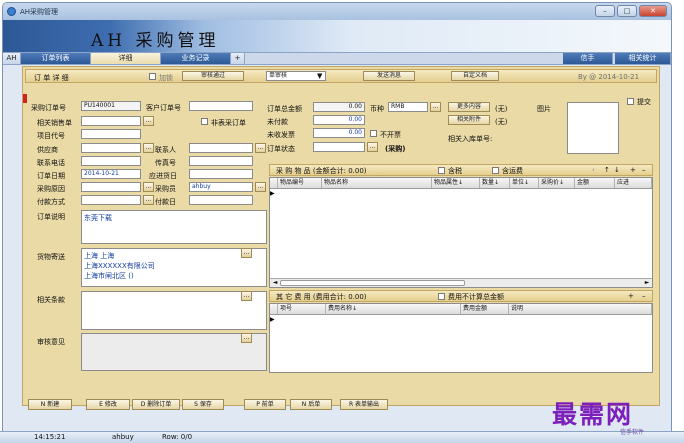  I want to click on new-button: N 新建, so click(50, 404).